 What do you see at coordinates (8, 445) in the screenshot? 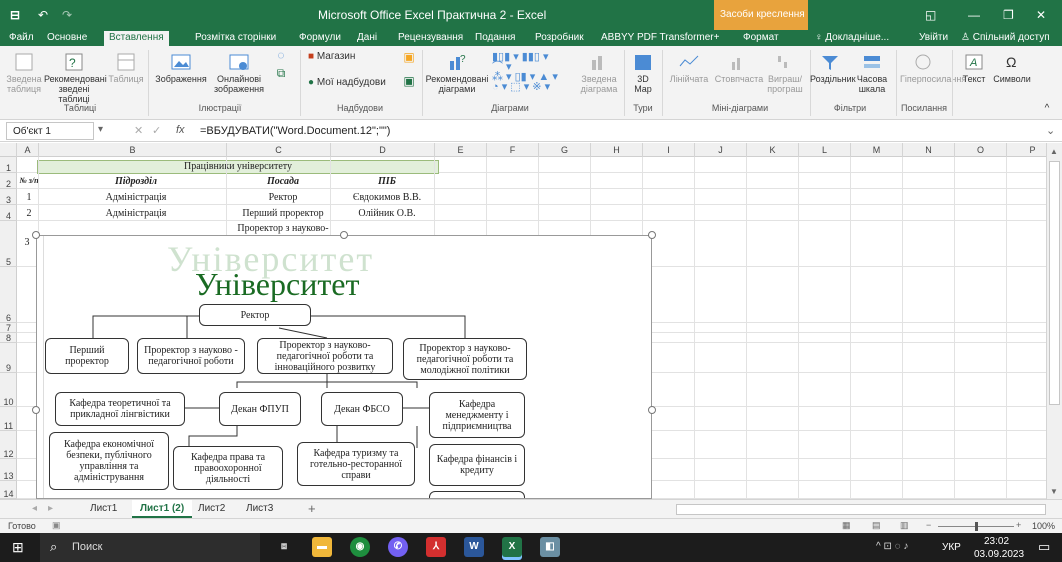
I see `row-header-12: 12` at bounding box center [8, 445].